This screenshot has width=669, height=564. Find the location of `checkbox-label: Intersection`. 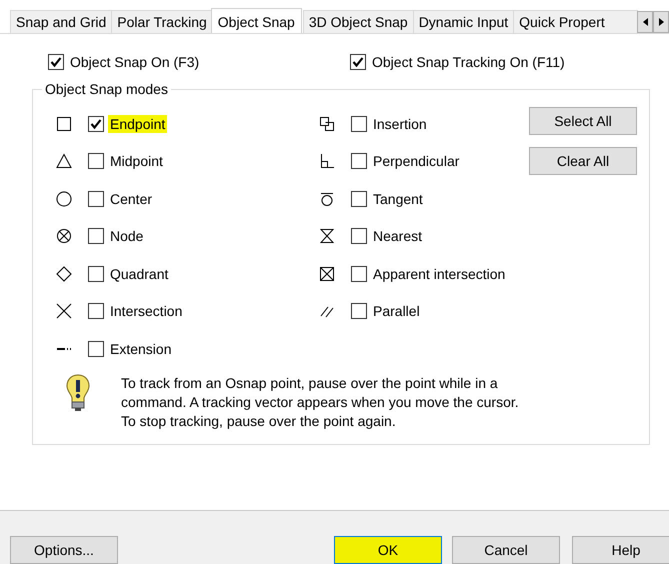

checkbox-label: Intersection is located at coordinates (146, 311).